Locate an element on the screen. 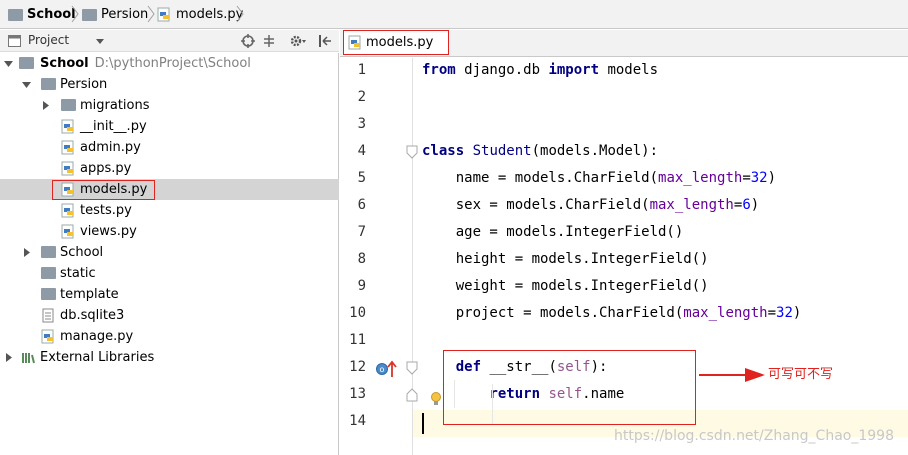 The width and height of the screenshot is (908, 455). gear-icon is located at coordinates (298, 41).